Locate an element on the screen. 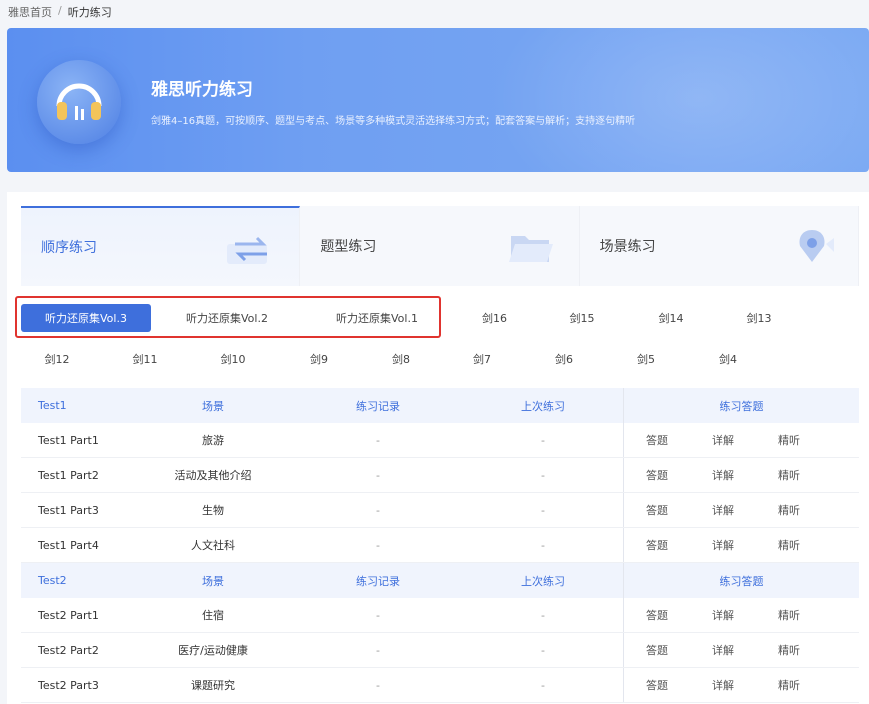 The image size is (869, 704). table-group-header: Test1 场景 练习记录 上次练习 练习答题 is located at coordinates (440, 405).